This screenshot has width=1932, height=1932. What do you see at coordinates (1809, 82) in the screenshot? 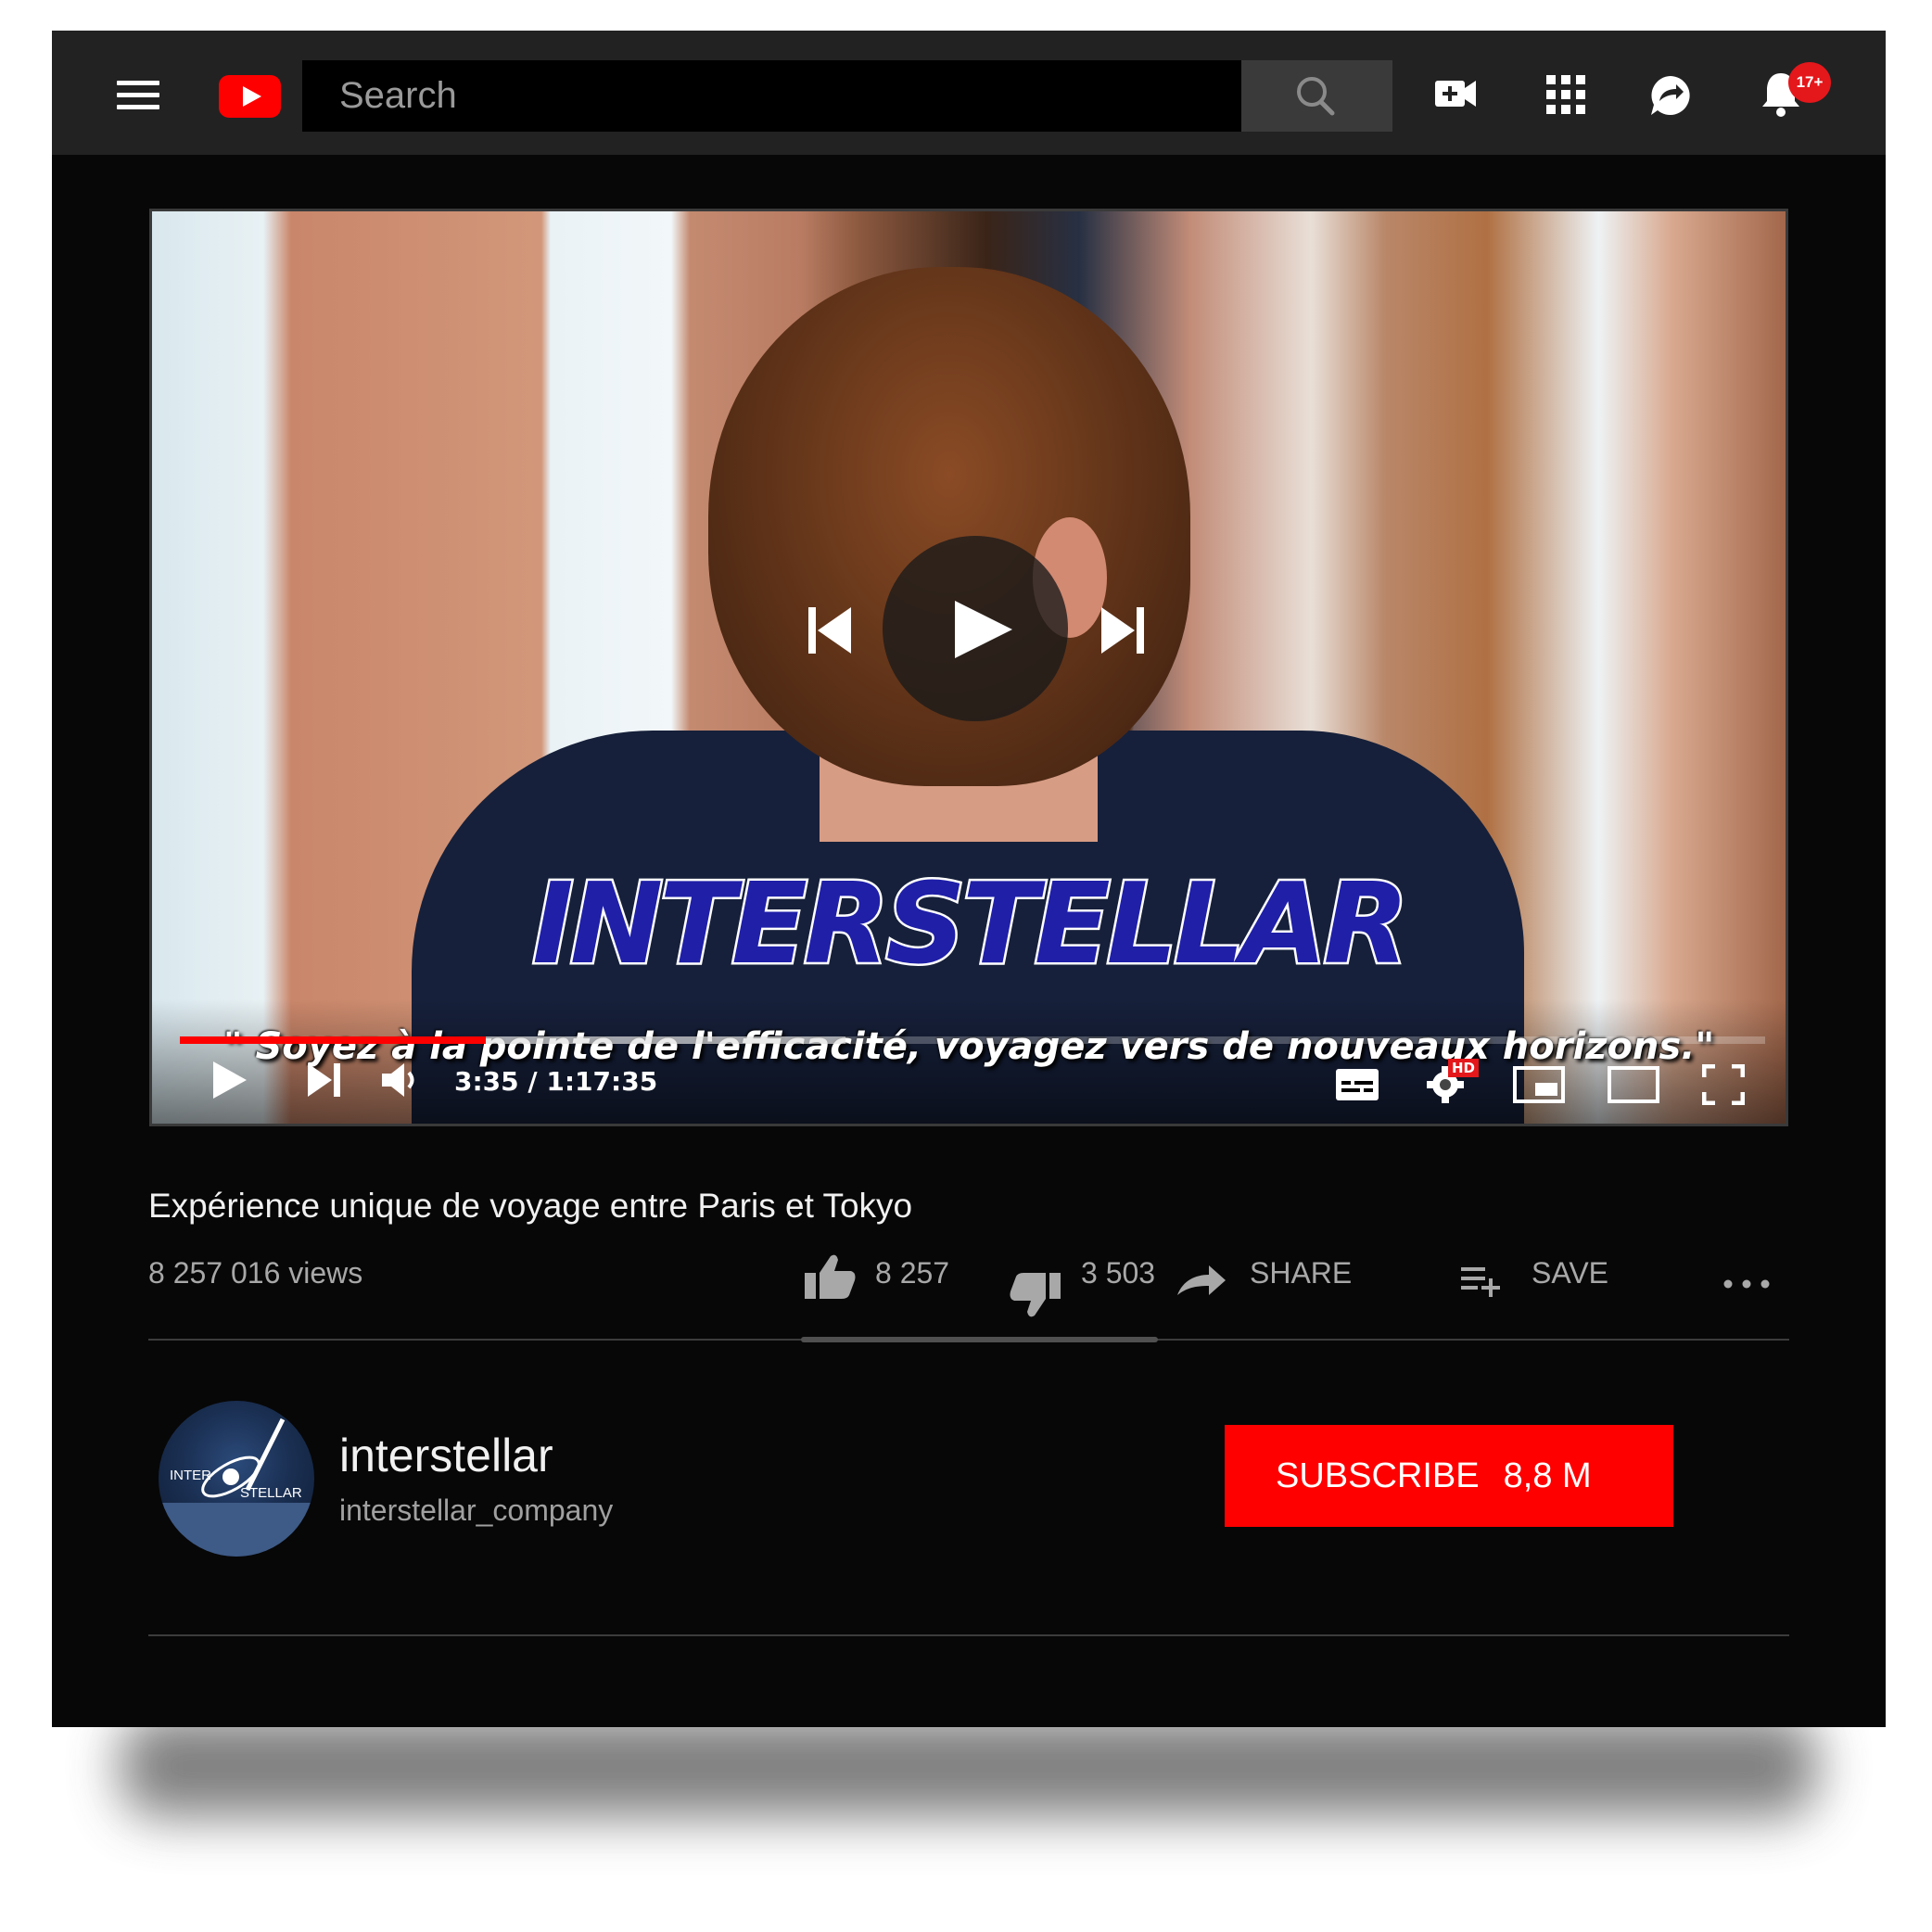
I see `notification-count-badge: 17+` at bounding box center [1809, 82].